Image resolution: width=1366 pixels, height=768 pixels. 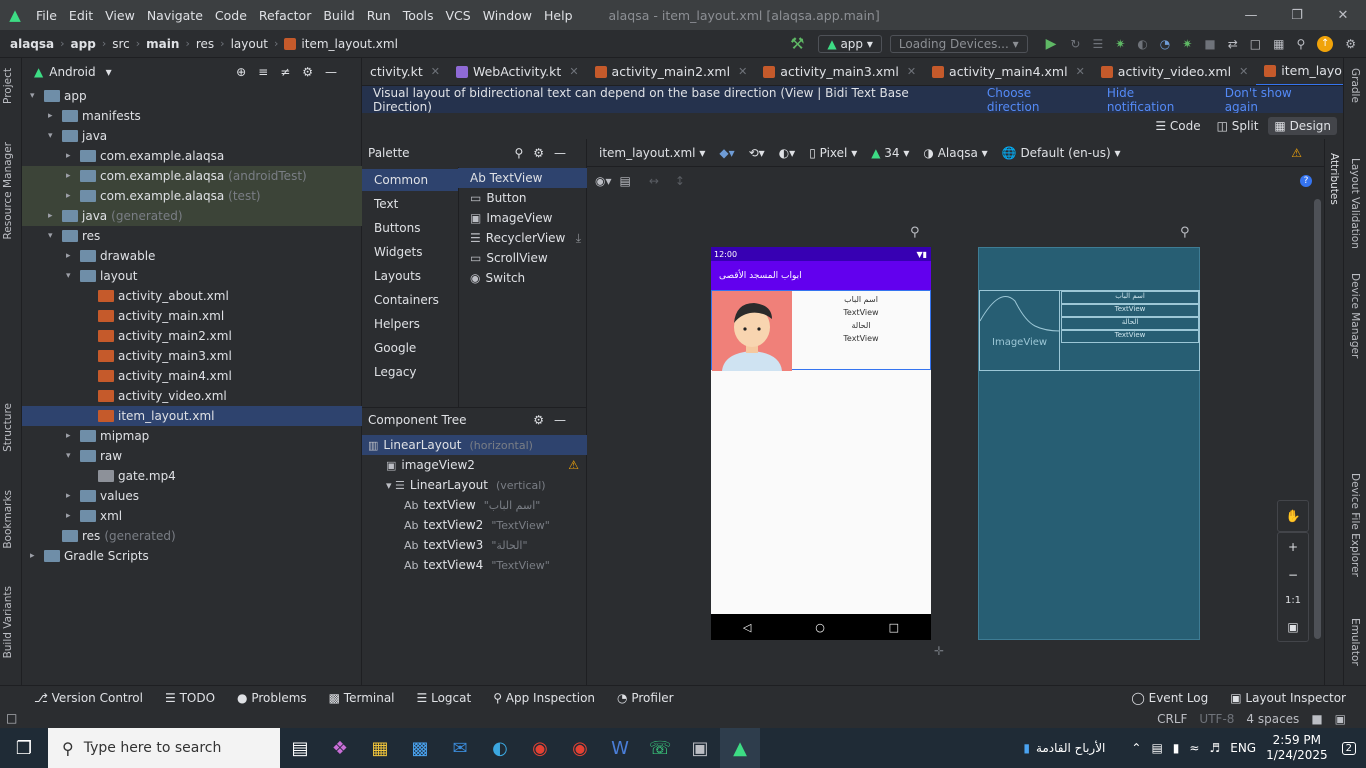 What do you see at coordinates (1350, 44) in the screenshot?
I see `settings-icon: ⚙` at bounding box center [1350, 44].